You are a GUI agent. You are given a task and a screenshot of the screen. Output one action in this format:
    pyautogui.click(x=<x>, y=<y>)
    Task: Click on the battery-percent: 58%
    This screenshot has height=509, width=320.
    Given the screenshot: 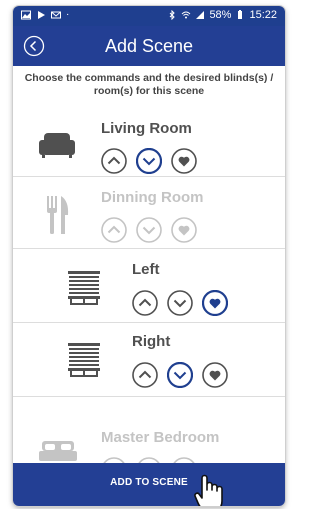 What is the action you would take?
    pyautogui.click(x=220, y=15)
    